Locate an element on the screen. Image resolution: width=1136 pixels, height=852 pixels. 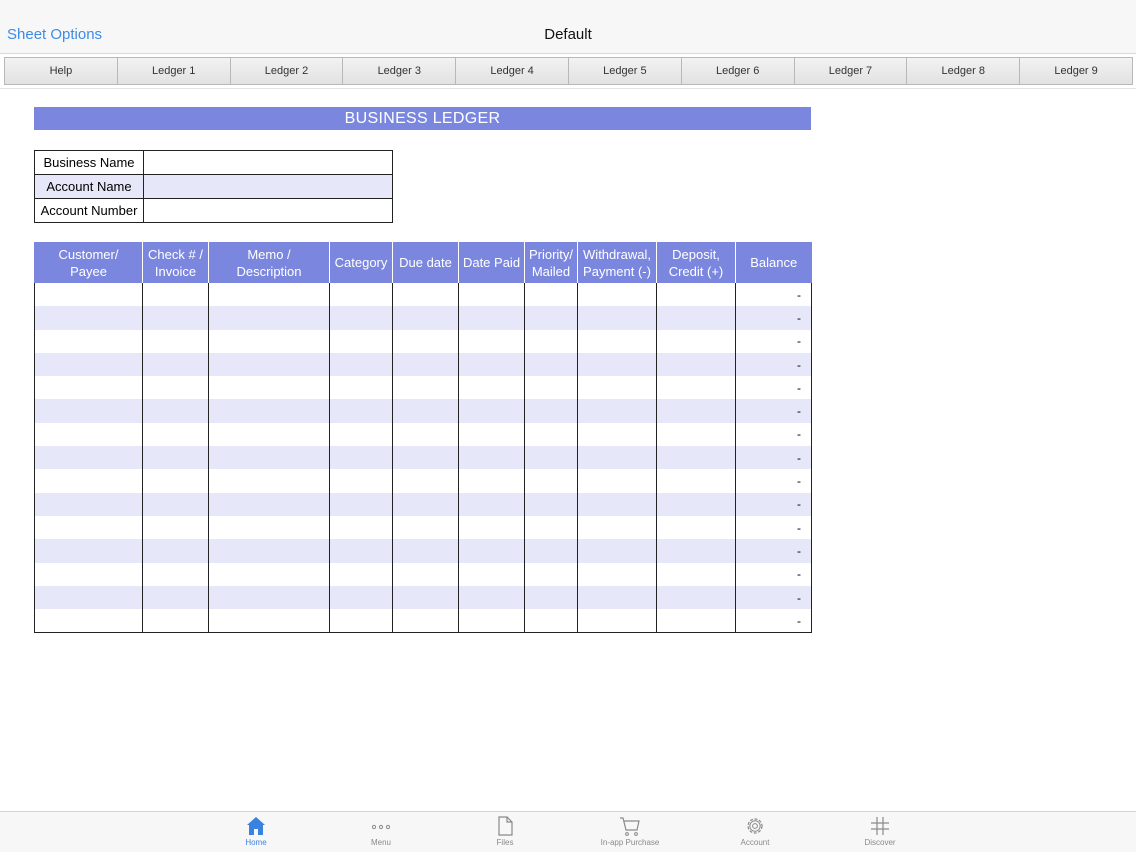
col-header-check-invoice: Check # / Invoice is located at coordinates (175, 262).